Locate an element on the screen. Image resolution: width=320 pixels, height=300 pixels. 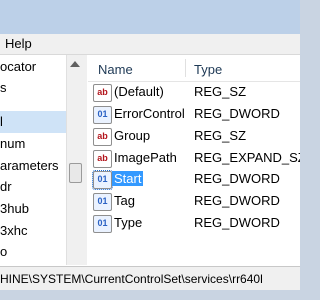
tree-item: 3xhc is located at coordinates (33, 231).